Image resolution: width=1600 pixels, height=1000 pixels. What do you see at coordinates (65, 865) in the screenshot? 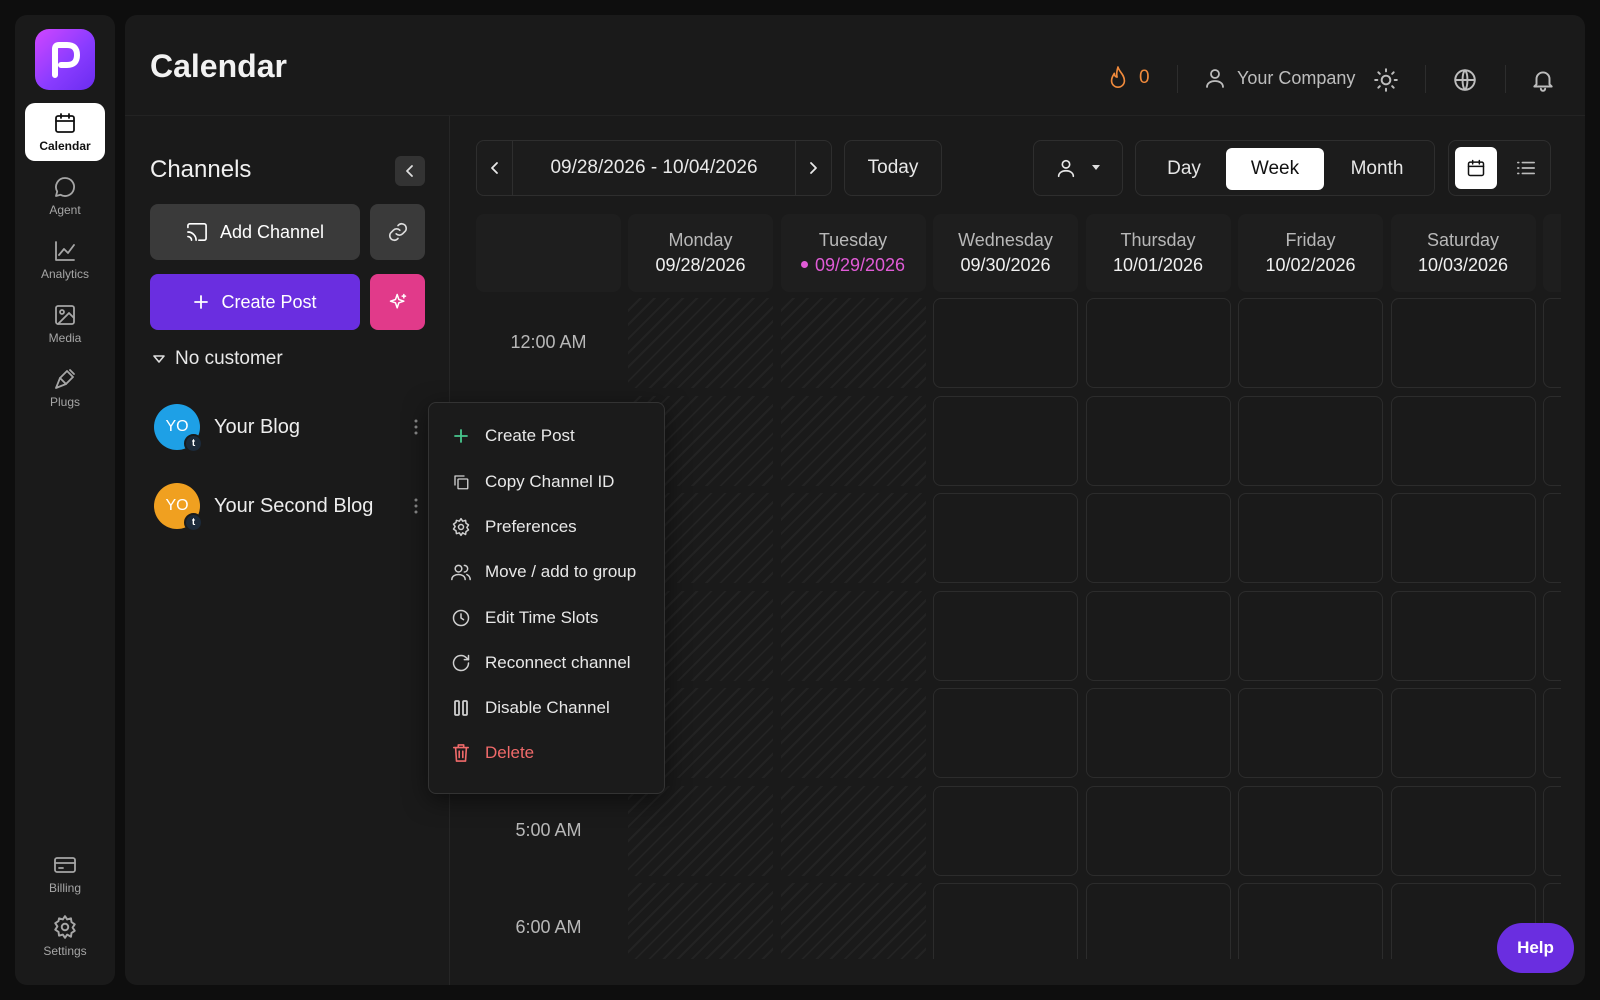
I see `card-icon` at bounding box center [65, 865].